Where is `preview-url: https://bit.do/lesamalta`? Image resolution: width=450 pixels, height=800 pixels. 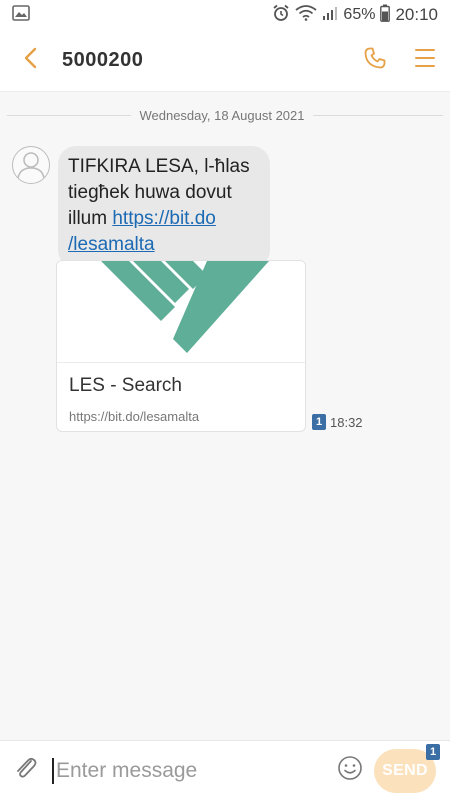 preview-url: https://bit.do/lesamalta is located at coordinates (134, 416).